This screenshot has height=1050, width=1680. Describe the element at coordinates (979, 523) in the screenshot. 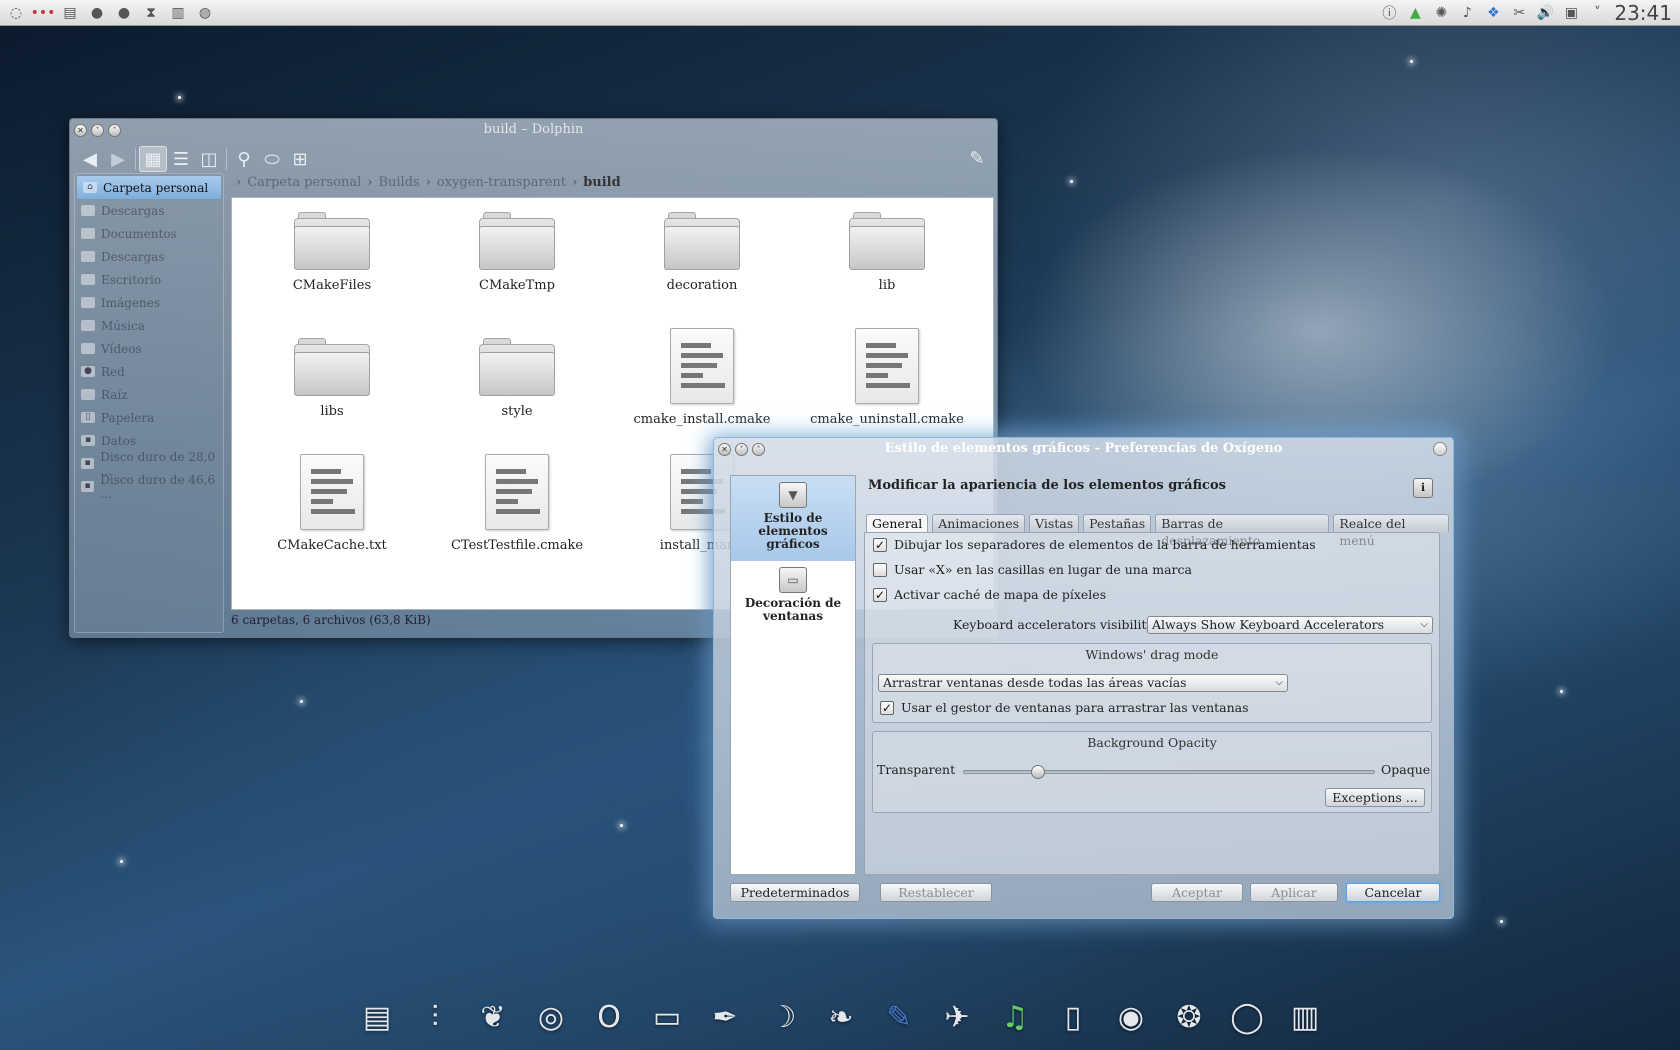

I see `tab-animations: Animaciones` at that location.